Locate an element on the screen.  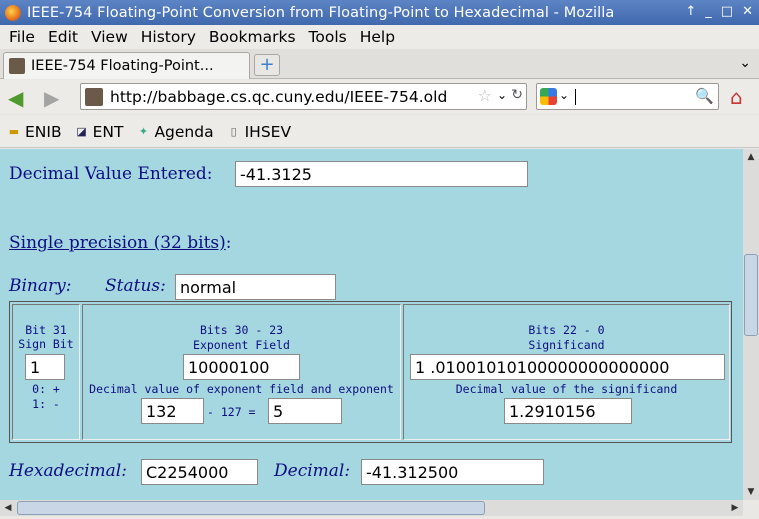
section-heading: Single precision (32 bits): is located at coordinates (120, 243).